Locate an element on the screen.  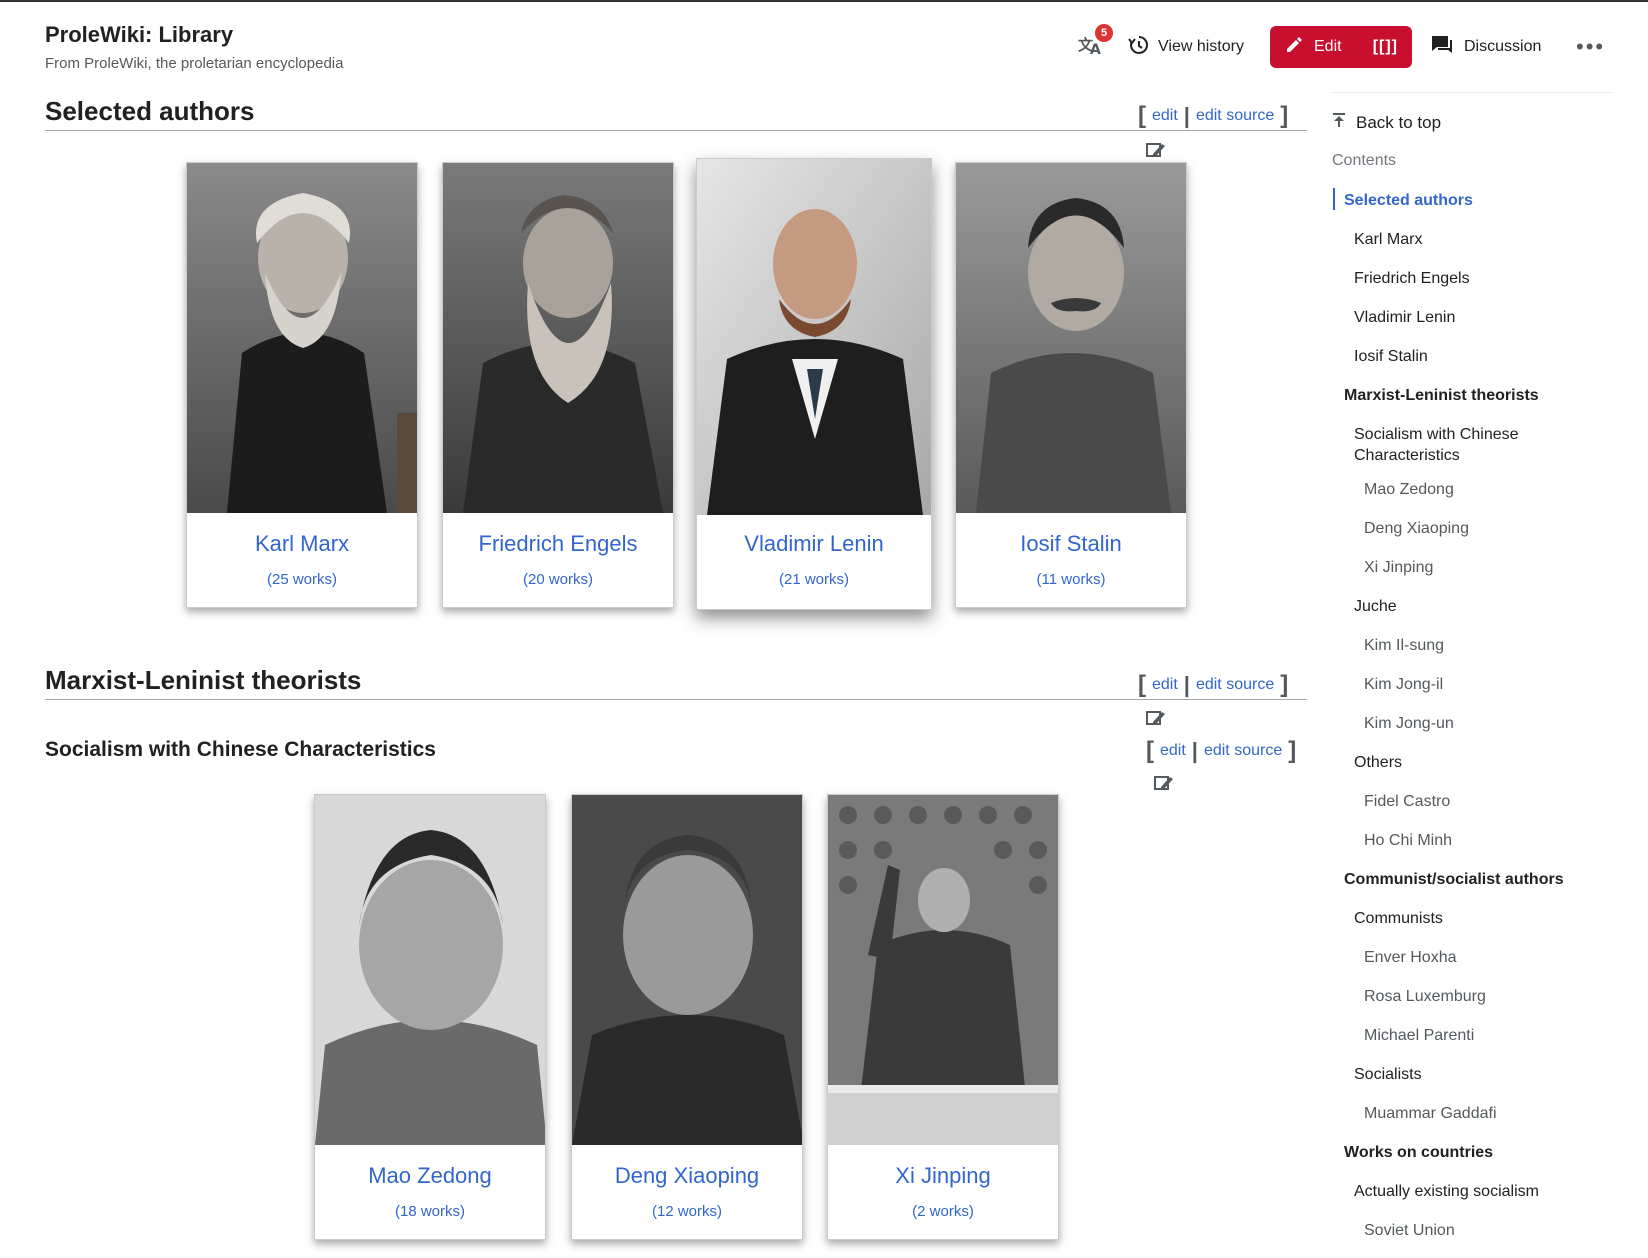
toc-item: Socialists is located at coordinates (1388, 1074).